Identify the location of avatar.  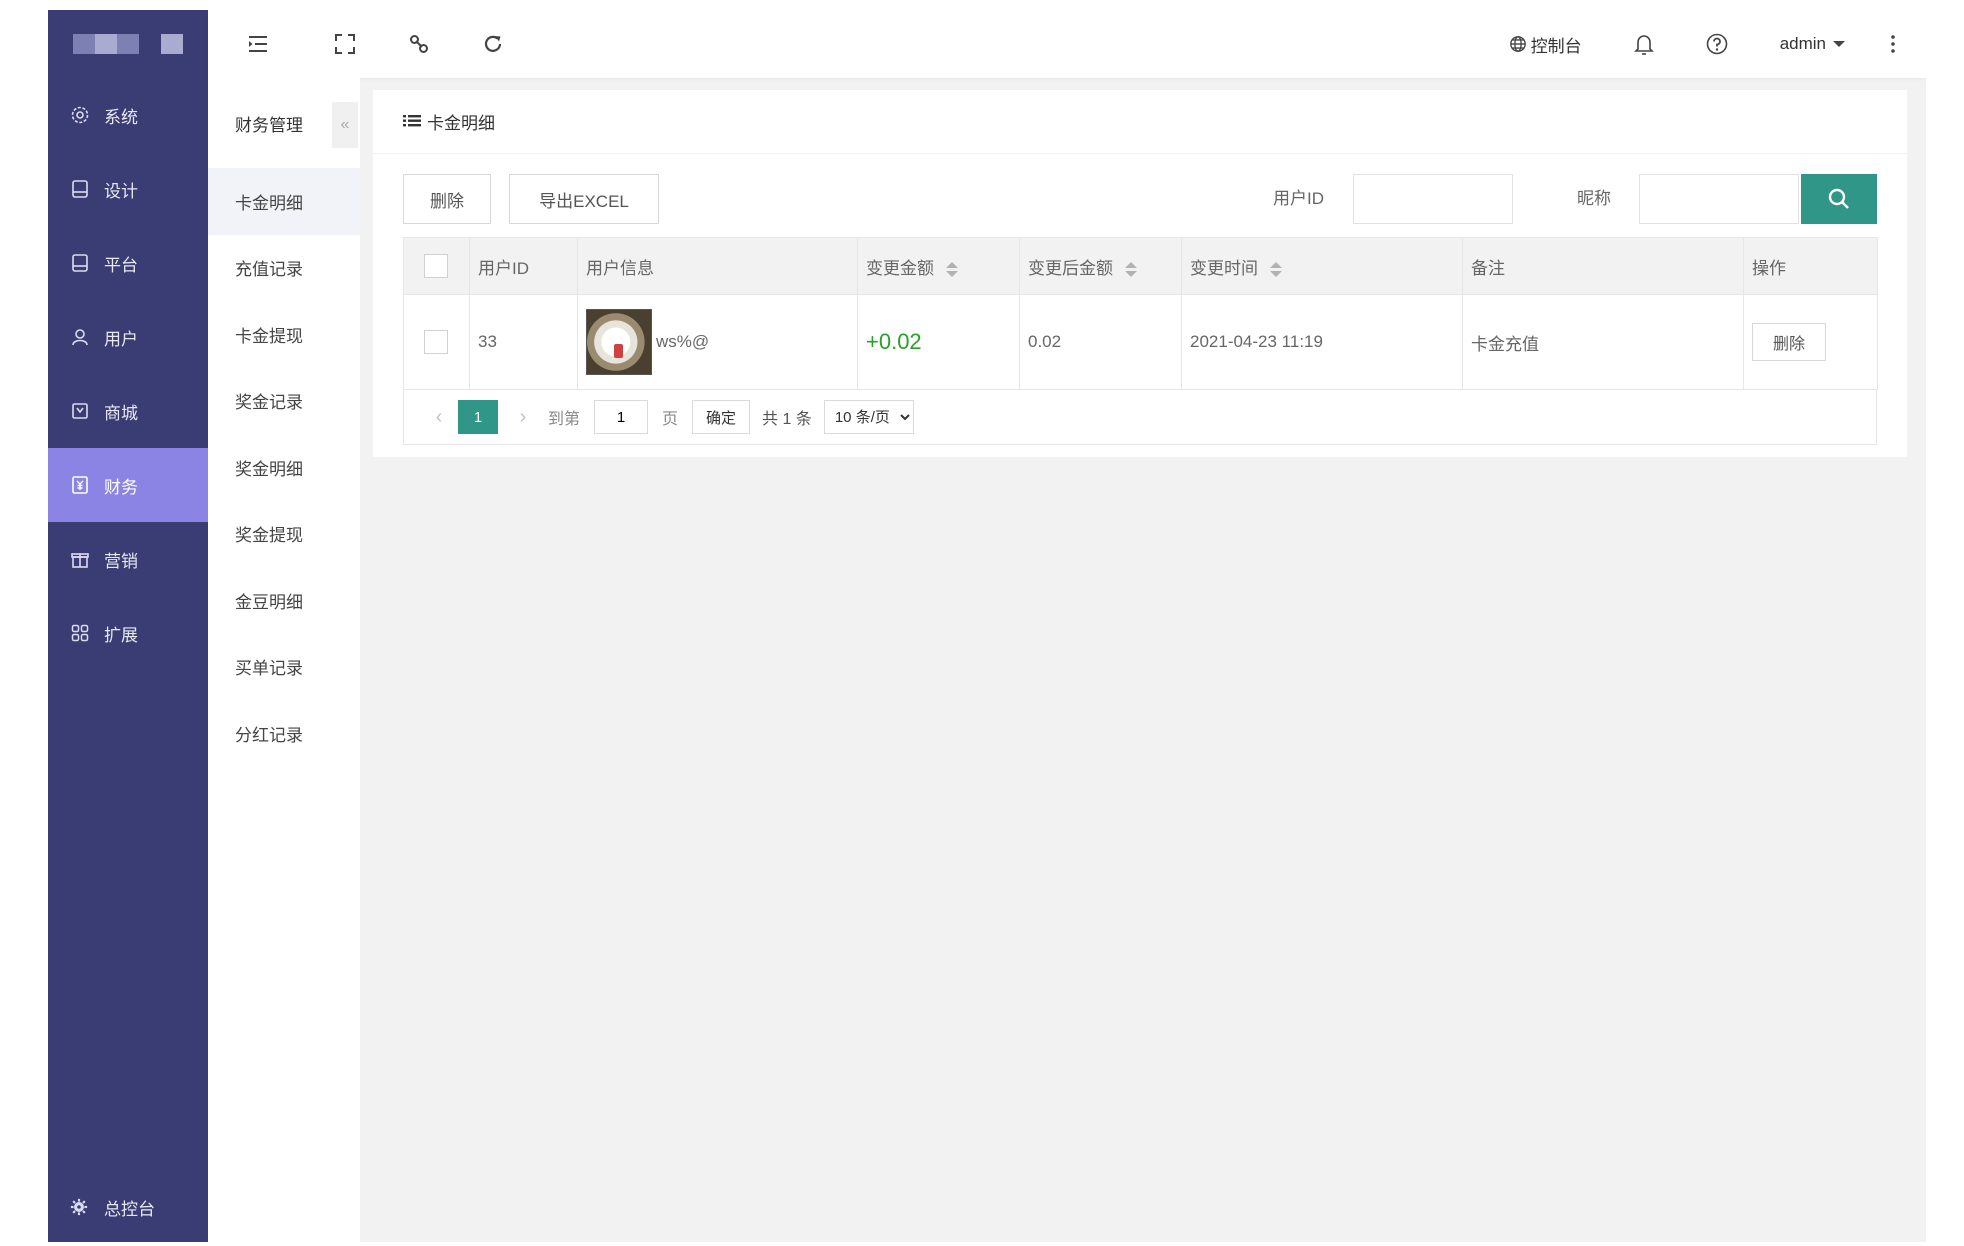
(619, 342).